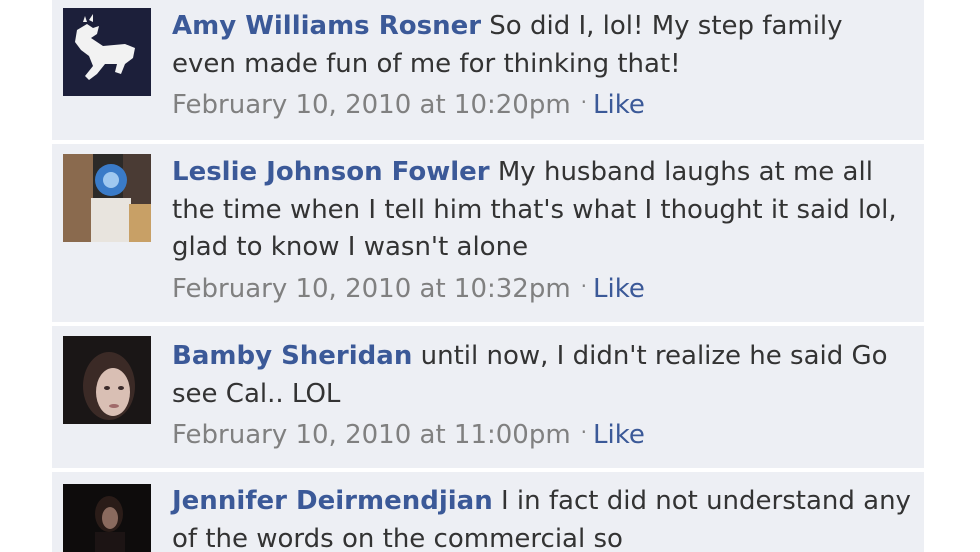 Image resolution: width=980 pixels, height=552 pixels. I want to click on comment-meta: February 10, 2010 at 10:32pm · Like, so click(542, 290).